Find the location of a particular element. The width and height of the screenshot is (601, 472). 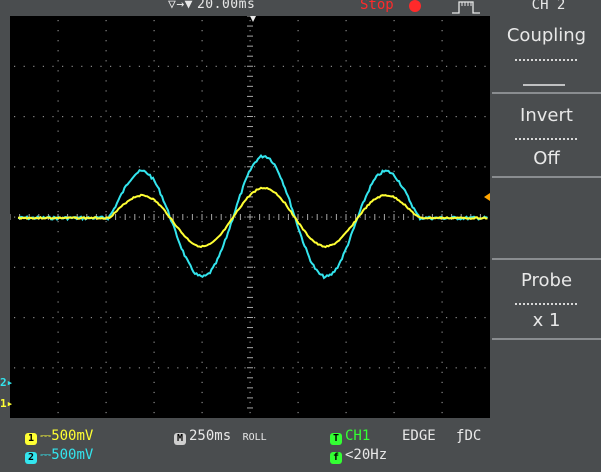

frequency-readout: f <20Hz is located at coordinates (358, 455).